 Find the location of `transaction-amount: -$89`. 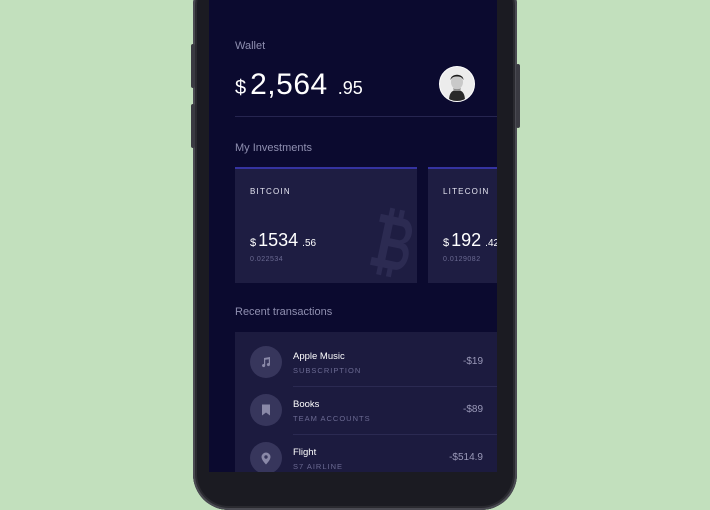

transaction-amount: -$89 is located at coordinates (472, 409).